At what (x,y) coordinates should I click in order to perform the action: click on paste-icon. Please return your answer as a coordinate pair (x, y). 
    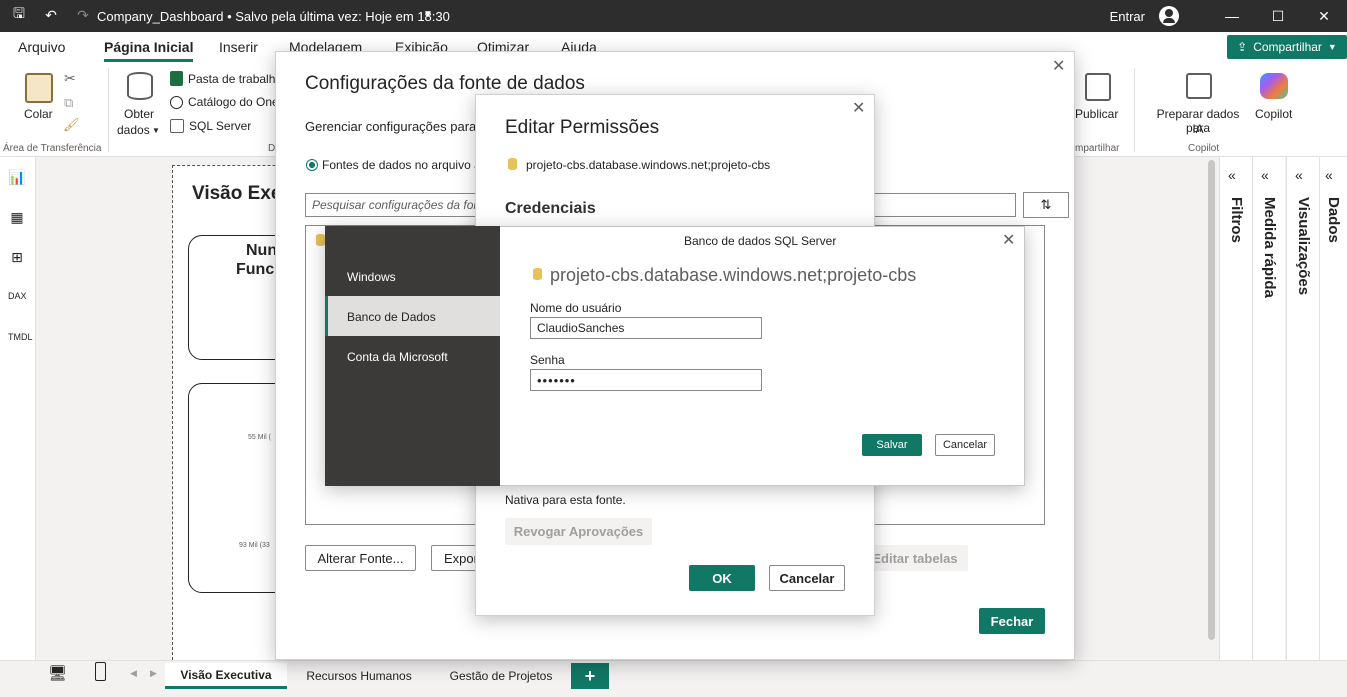
    Looking at the image, I should click on (39, 88).